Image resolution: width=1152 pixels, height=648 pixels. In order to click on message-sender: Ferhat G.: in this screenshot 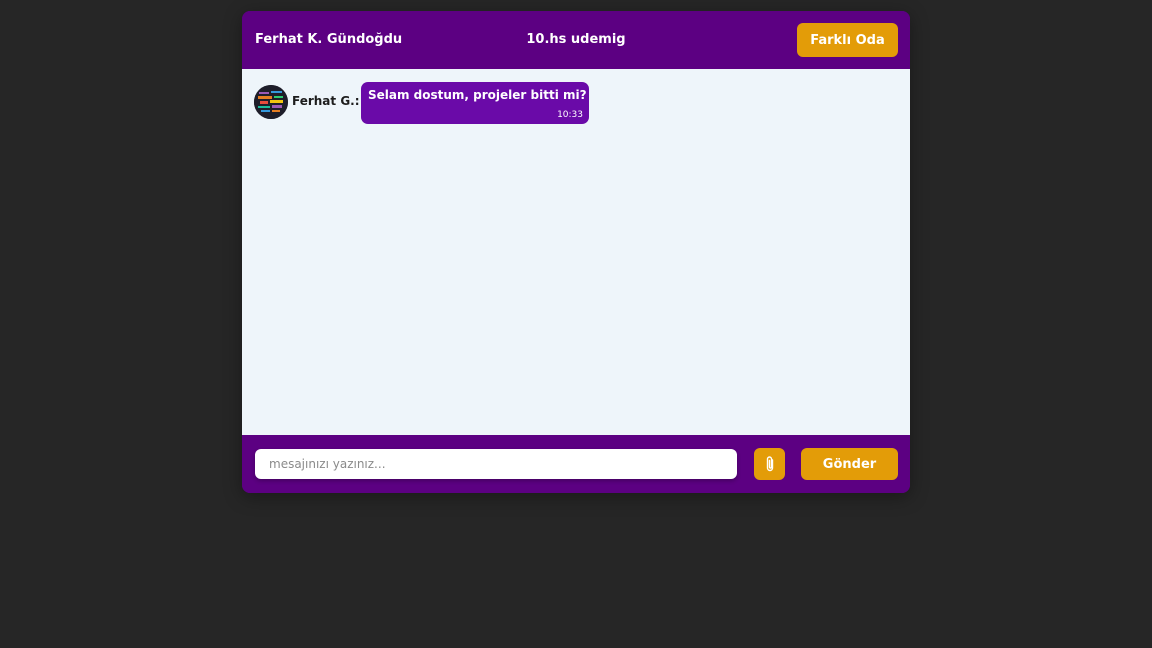, I will do `click(326, 101)`.